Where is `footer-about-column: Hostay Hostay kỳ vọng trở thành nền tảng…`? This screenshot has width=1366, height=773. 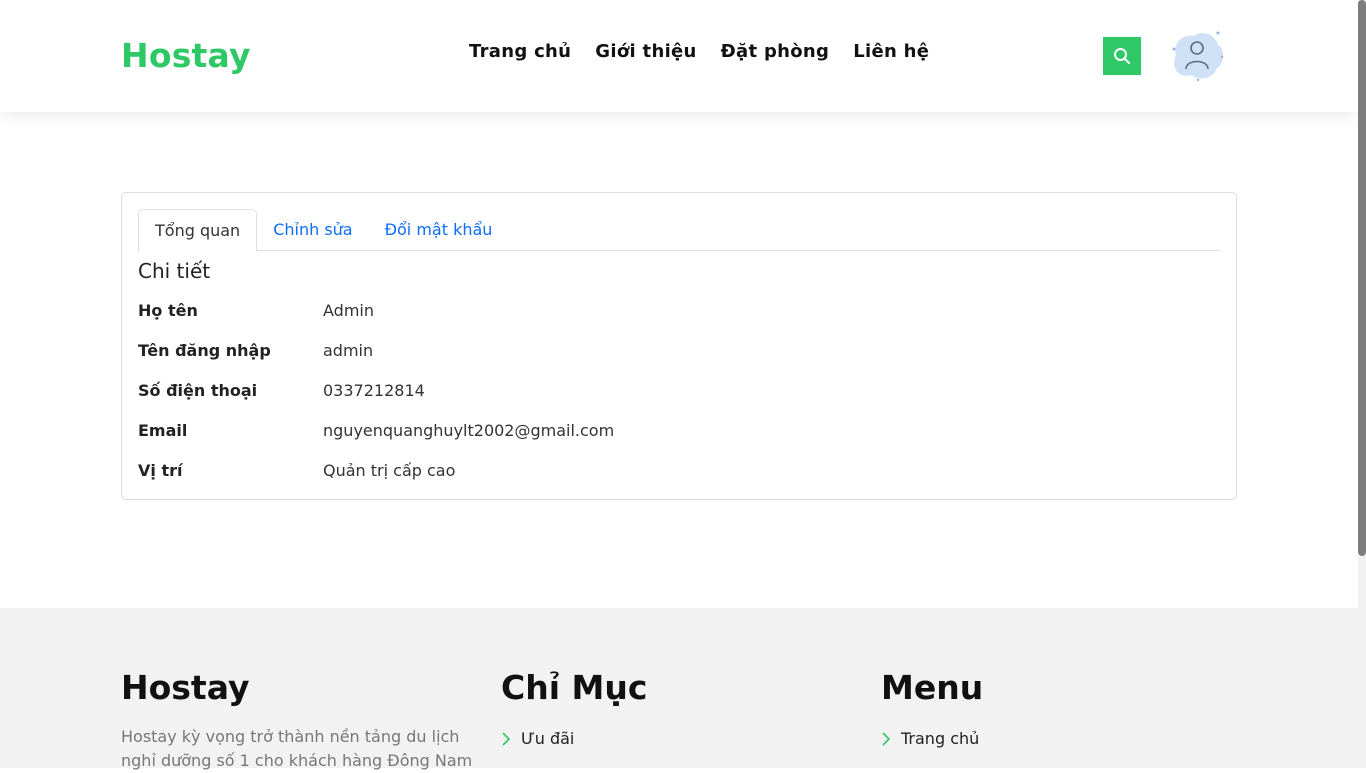
footer-about-column: Hostay Hostay kỳ vọng trở thành nền tảng… is located at coordinates (301, 720).